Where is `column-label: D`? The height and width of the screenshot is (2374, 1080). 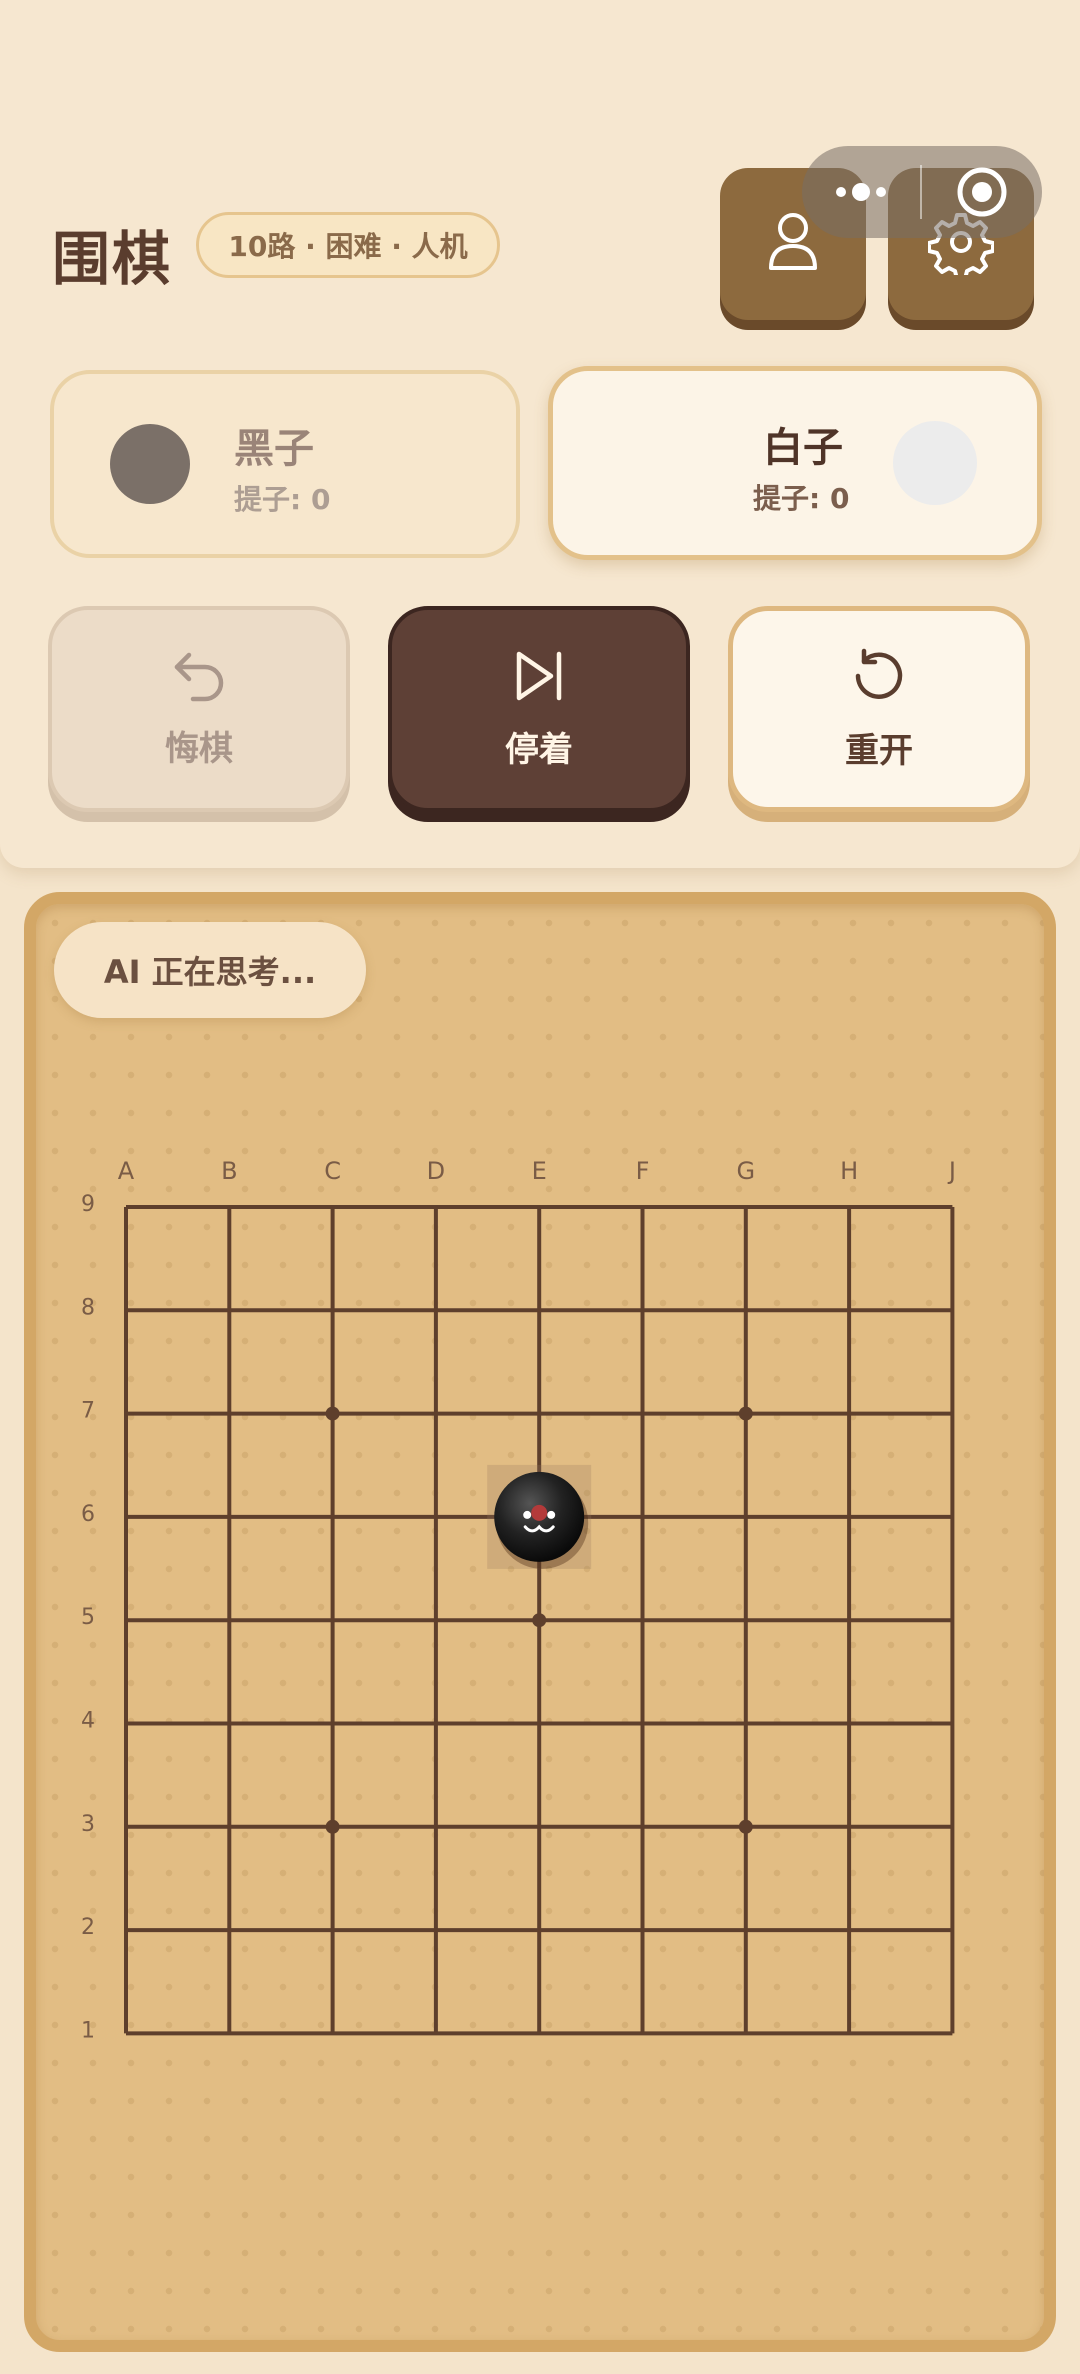 column-label: D is located at coordinates (436, 1171).